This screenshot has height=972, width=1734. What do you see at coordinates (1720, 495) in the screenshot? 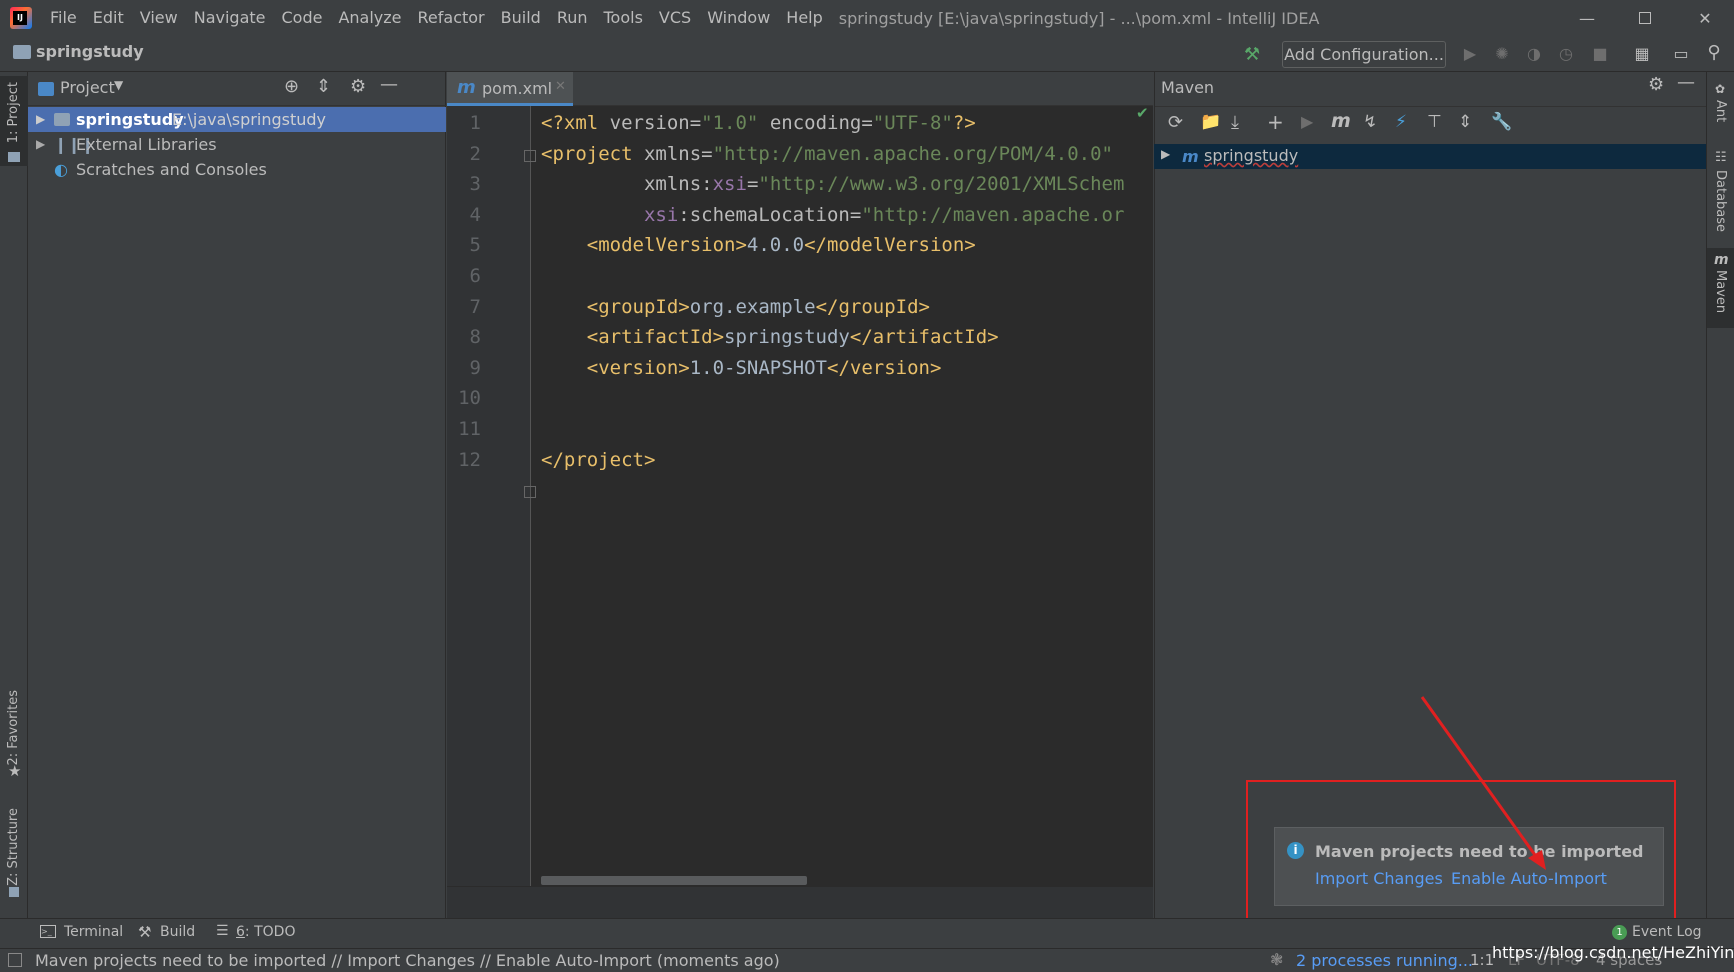
I see `right-tool-stripe: ✿ Ant ☷ Database m Maven` at bounding box center [1720, 495].